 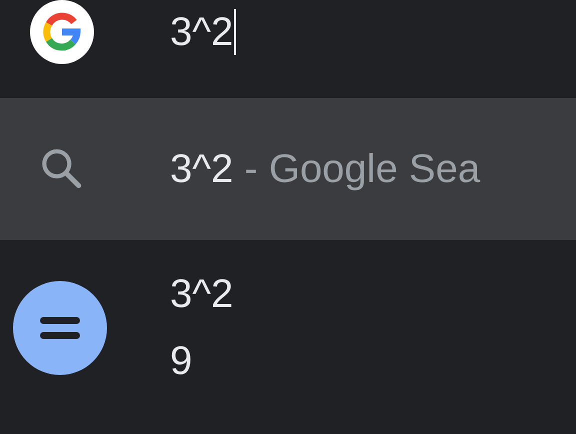 What do you see at coordinates (182, 361) in the screenshot?
I see `answer-result: 9` at bounding box center [182, 361].